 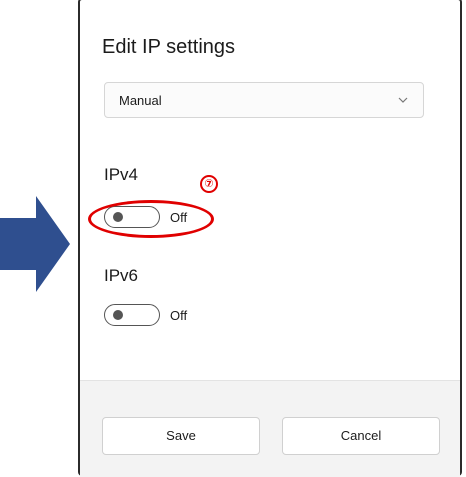 What do you see at coordinates (169, 47) in the screenshot?
I see `dialog-title: Edit IP settings` at bounding box center [169, 47].